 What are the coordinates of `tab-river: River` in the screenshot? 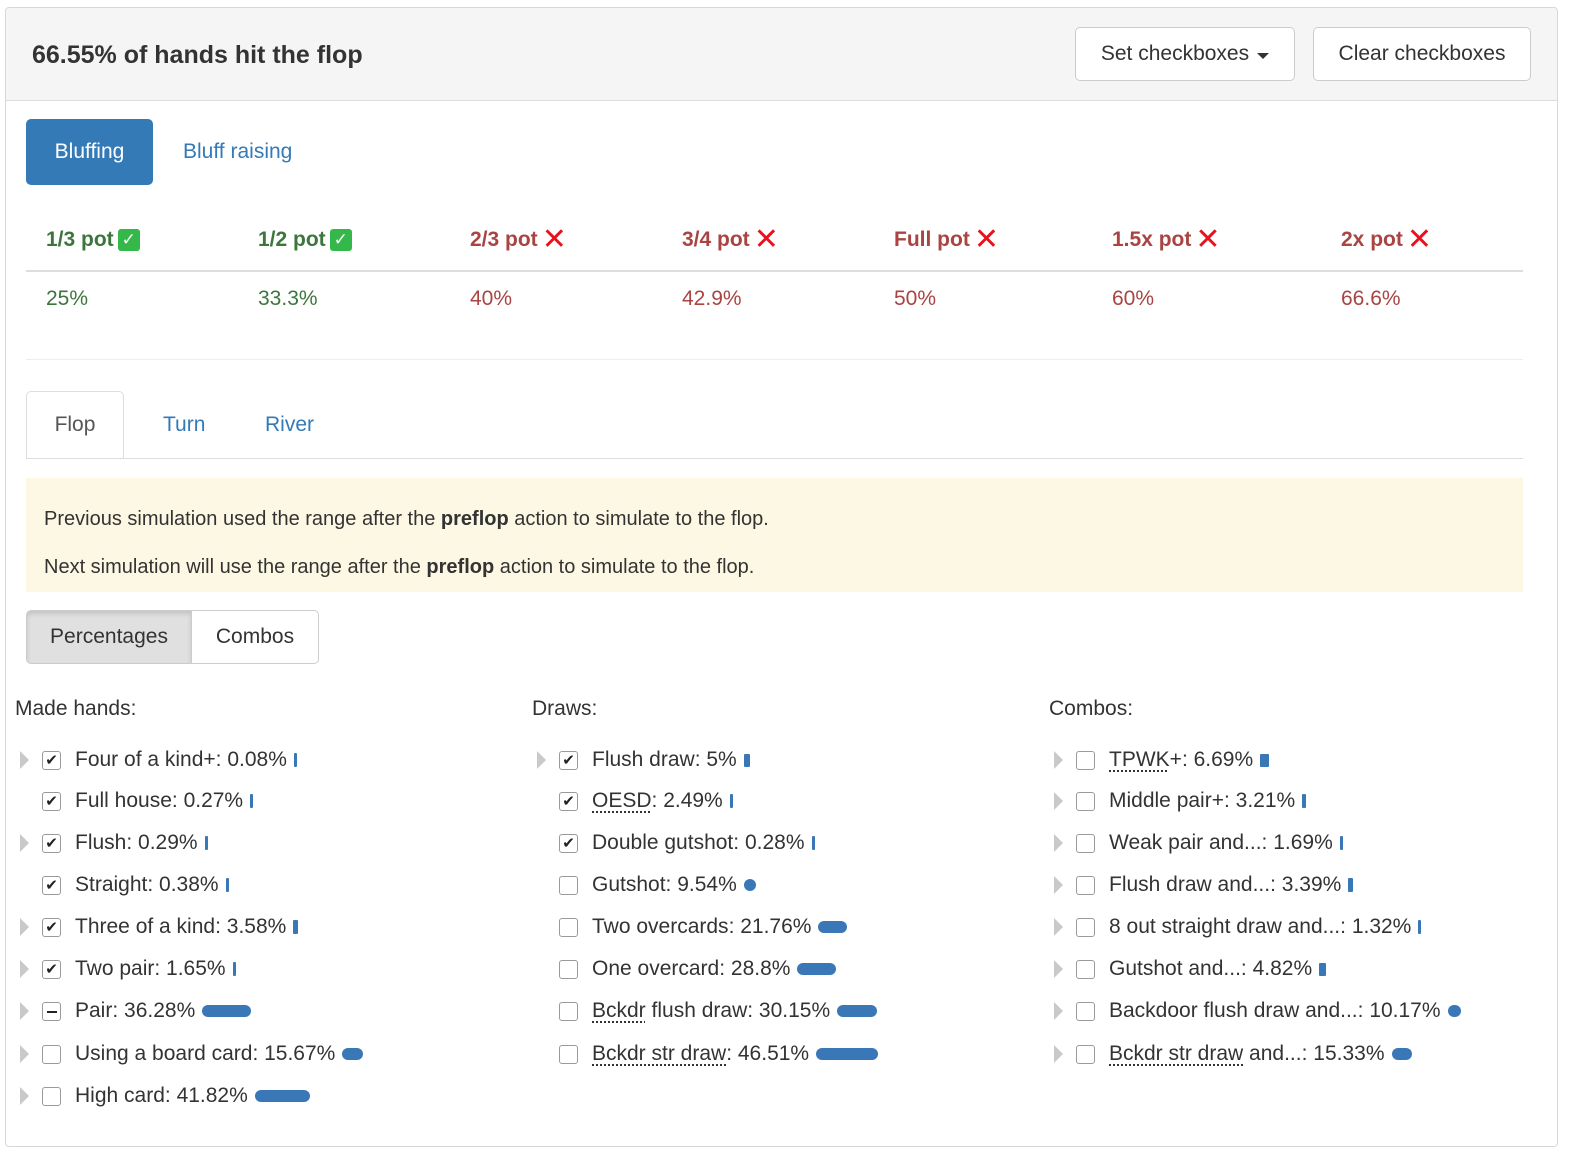 It's located at (289, 425).